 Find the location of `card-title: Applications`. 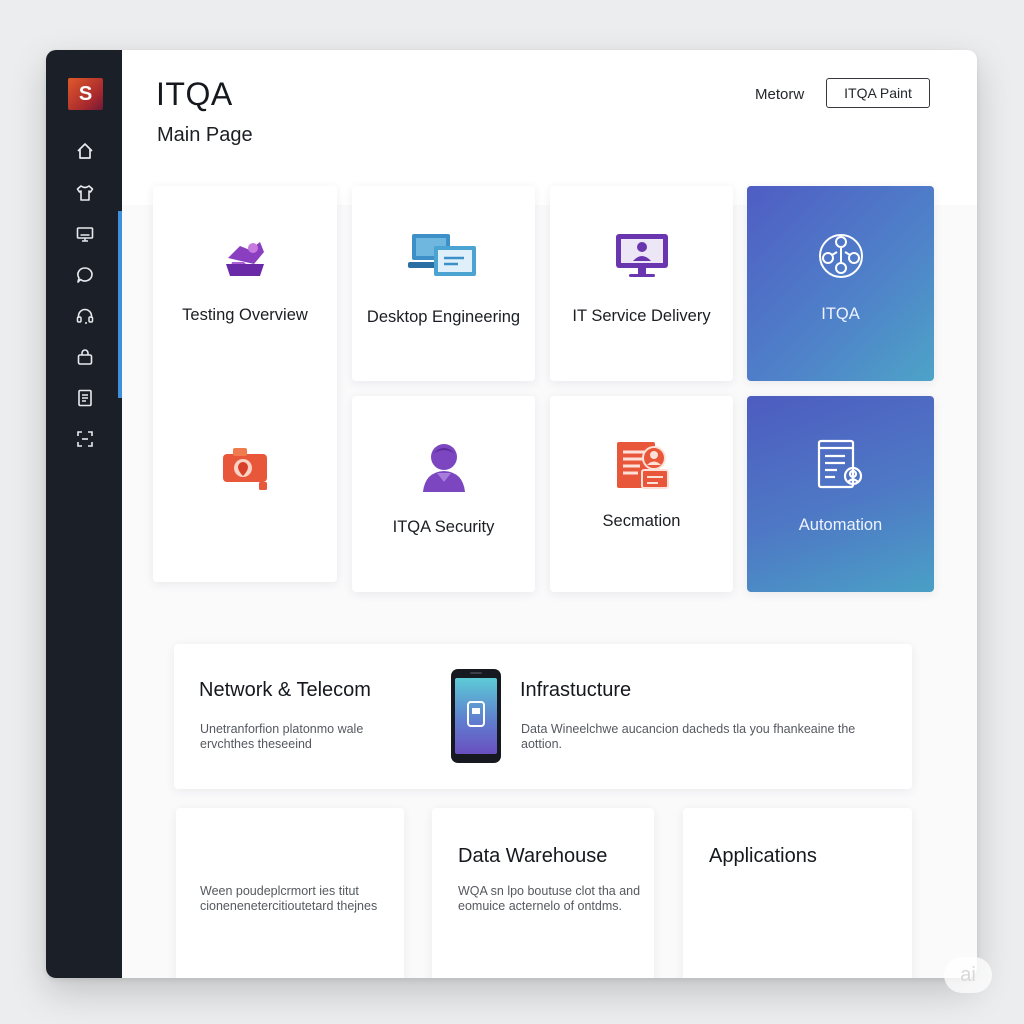

card-title: Applications is located at coordinates (763, 856).